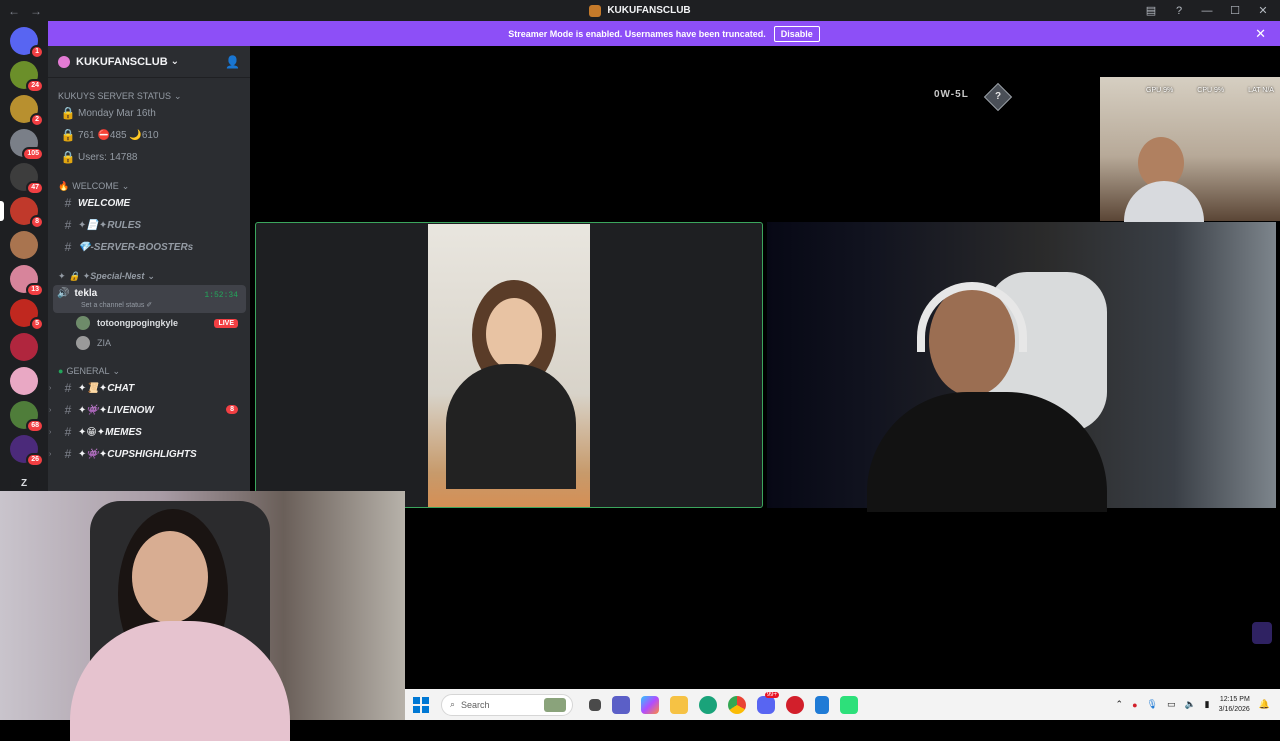  I want to click on channel-name: ✦👾✦CUPSHIGHLIGHTS, so click(137, 454).